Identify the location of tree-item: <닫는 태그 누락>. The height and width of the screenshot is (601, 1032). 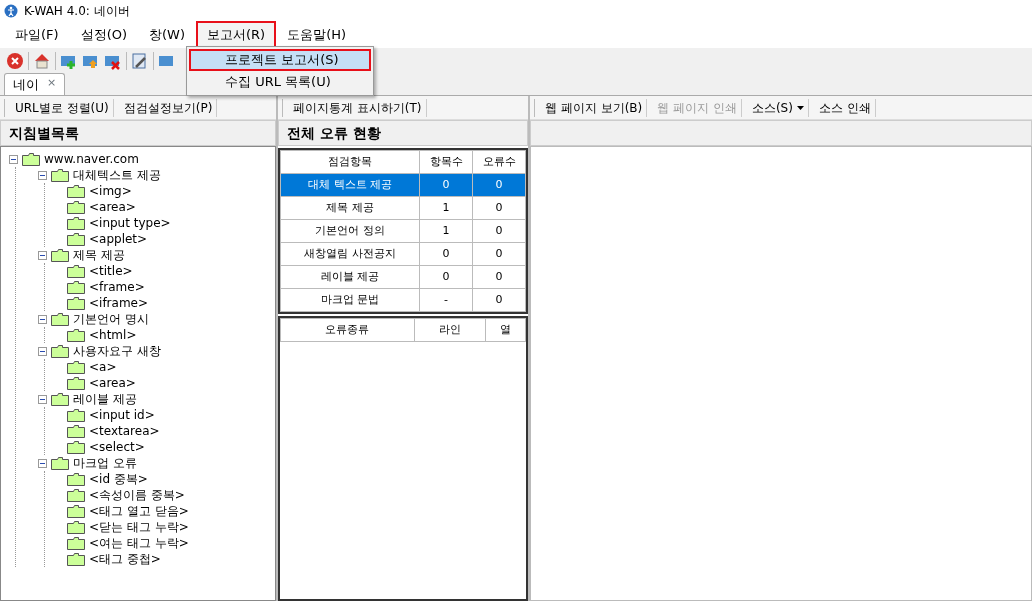
(139, 527).